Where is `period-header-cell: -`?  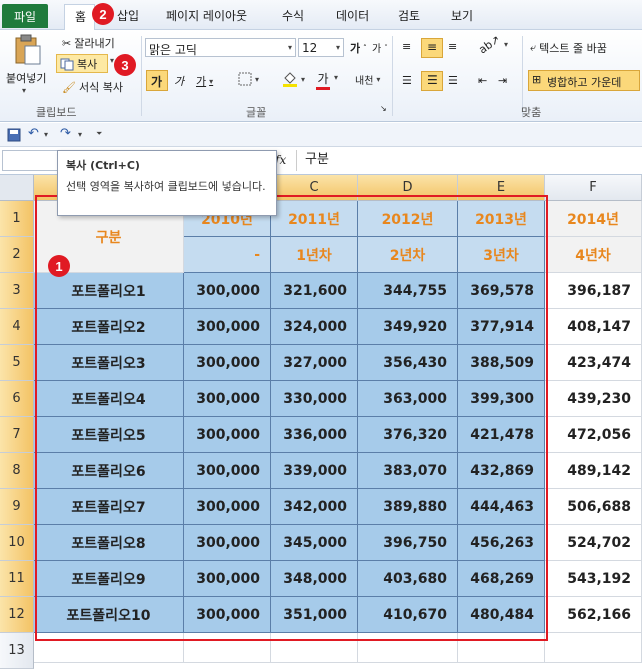 period-header-cell: - is located at coordinates (227, 255).